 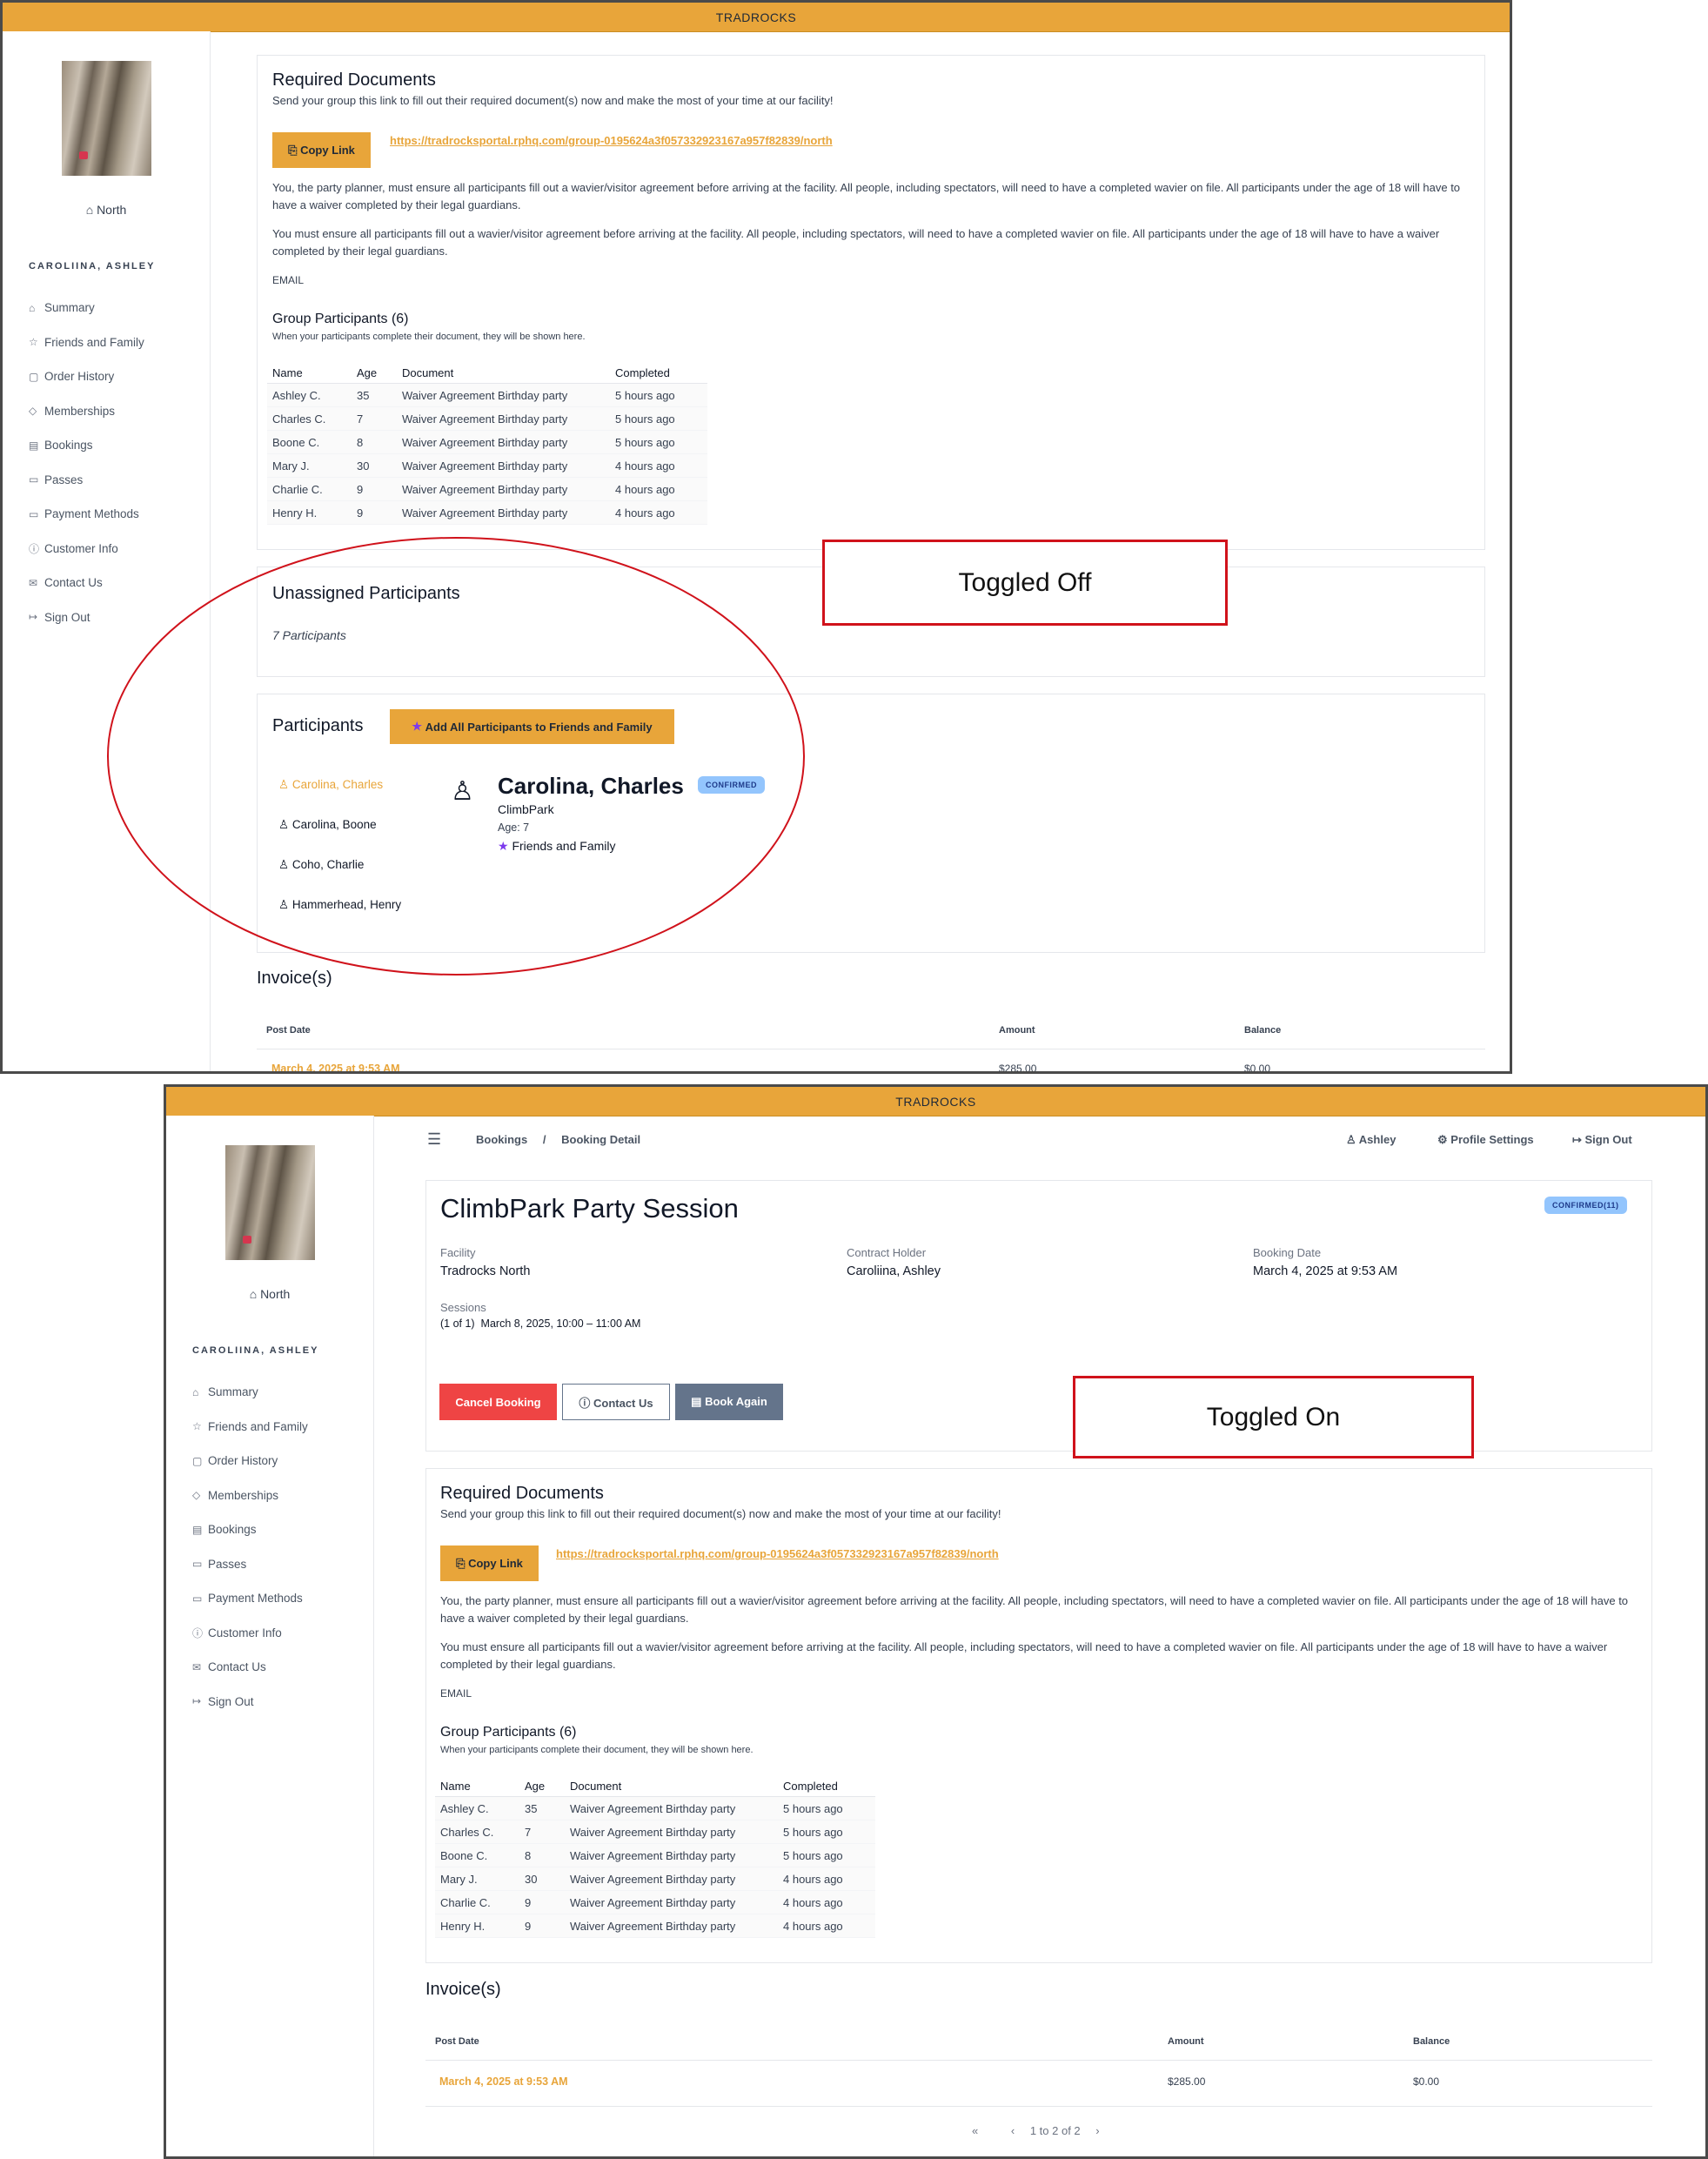 I want to click on sidebar-item-label: Sign Out, so click(x=231, y=1701).